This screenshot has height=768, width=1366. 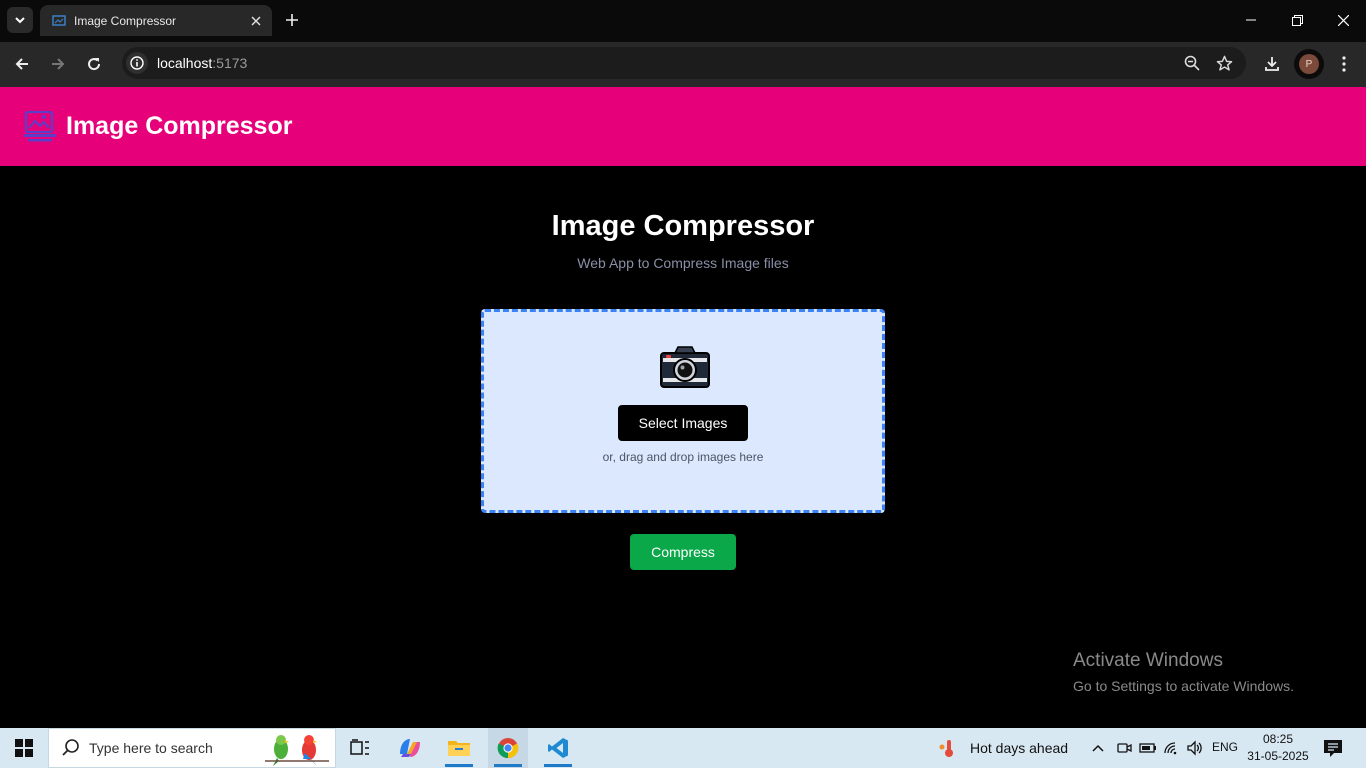 What do you see at coordinates (683, 423) in the screenshot?
I see `select-images-button: Select Images` at bounding box center [683, 423].